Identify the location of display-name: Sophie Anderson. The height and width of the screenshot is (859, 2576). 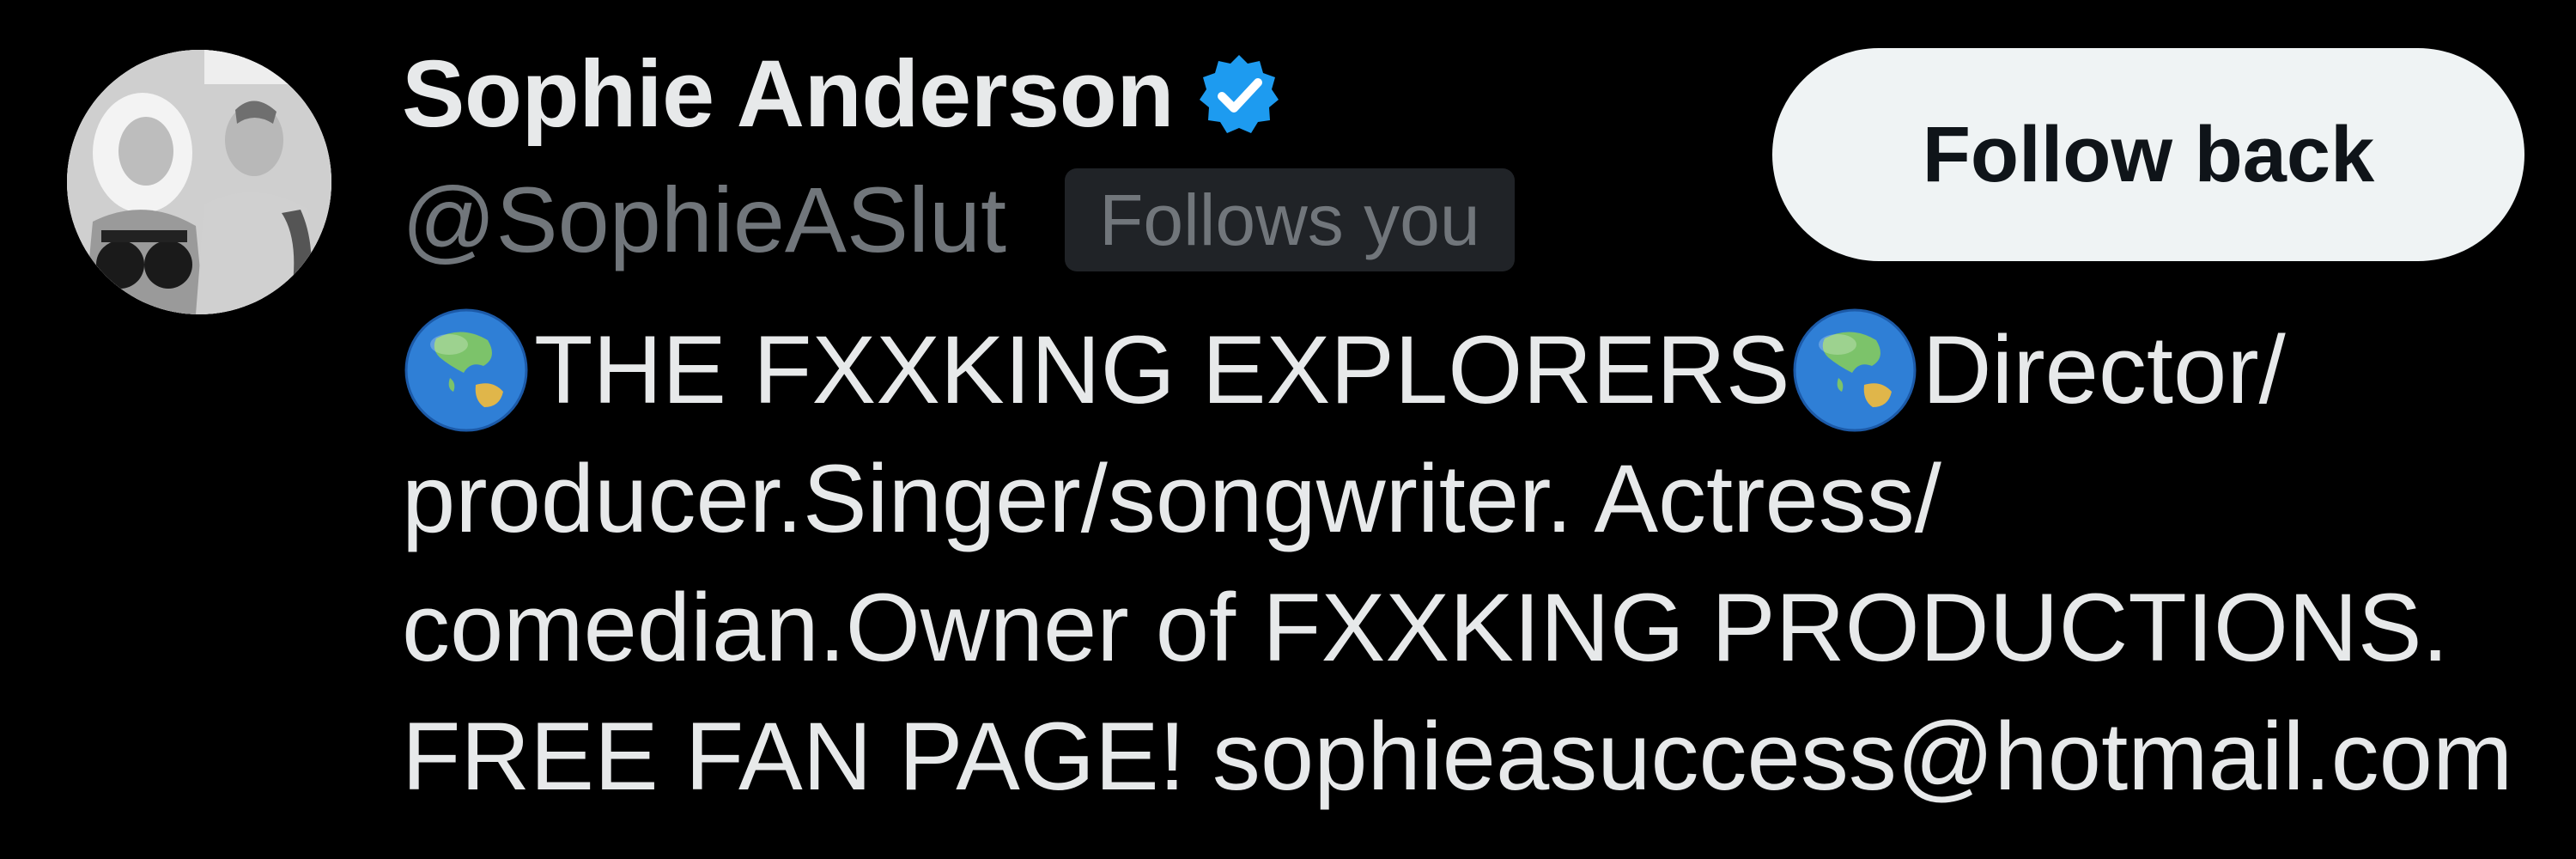
(788, 94).